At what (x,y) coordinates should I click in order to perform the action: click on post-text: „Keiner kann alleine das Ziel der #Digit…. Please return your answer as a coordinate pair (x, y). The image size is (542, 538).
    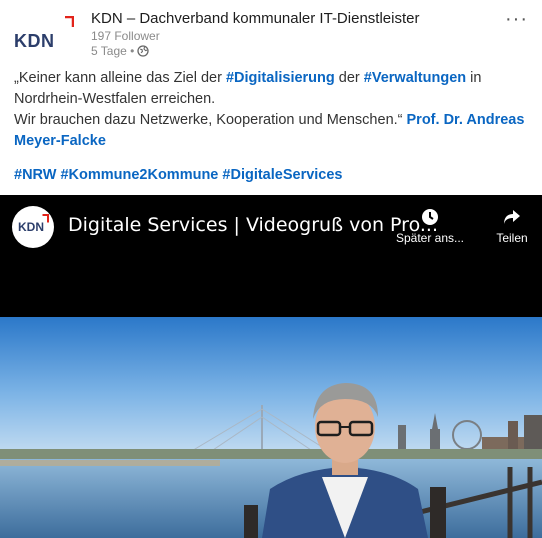
    Looking at the image, I should click on (274, 110).